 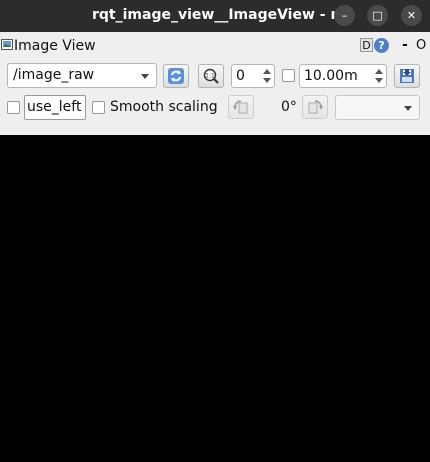 I want to click on zoom-spinbox: 0, so click(x=253, y=76).